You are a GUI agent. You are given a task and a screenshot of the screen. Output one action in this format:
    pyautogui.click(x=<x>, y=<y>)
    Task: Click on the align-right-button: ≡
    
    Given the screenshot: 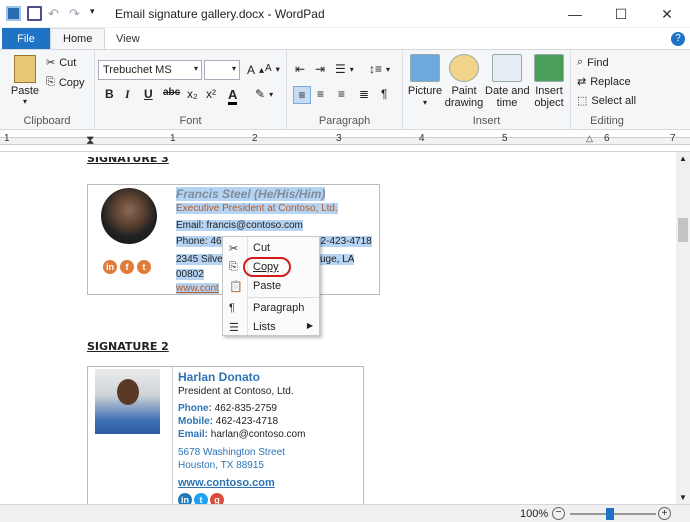 What is the action you would take?
    pyautogui.click(x=341, y=94)
    